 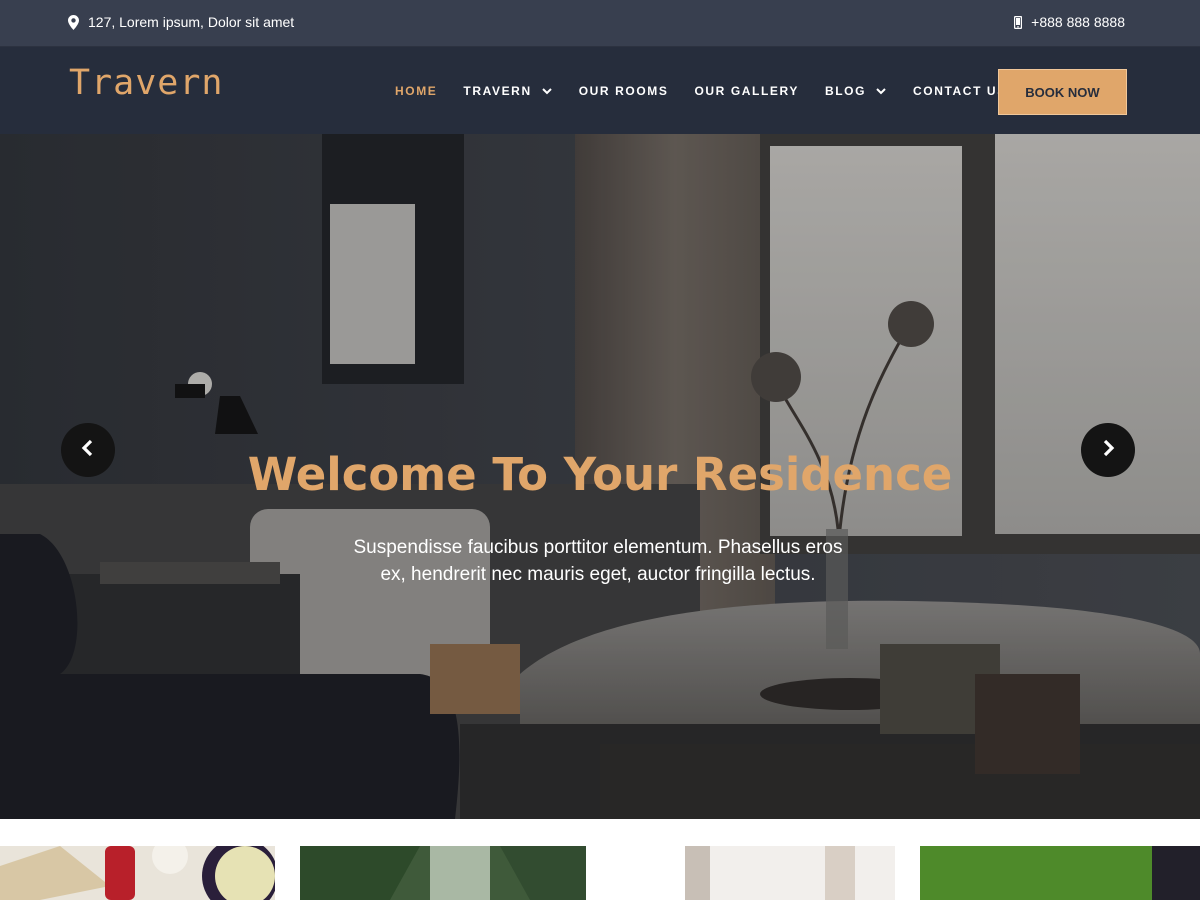 I want to click on slider-next-button, so click(x=1108, y=450).